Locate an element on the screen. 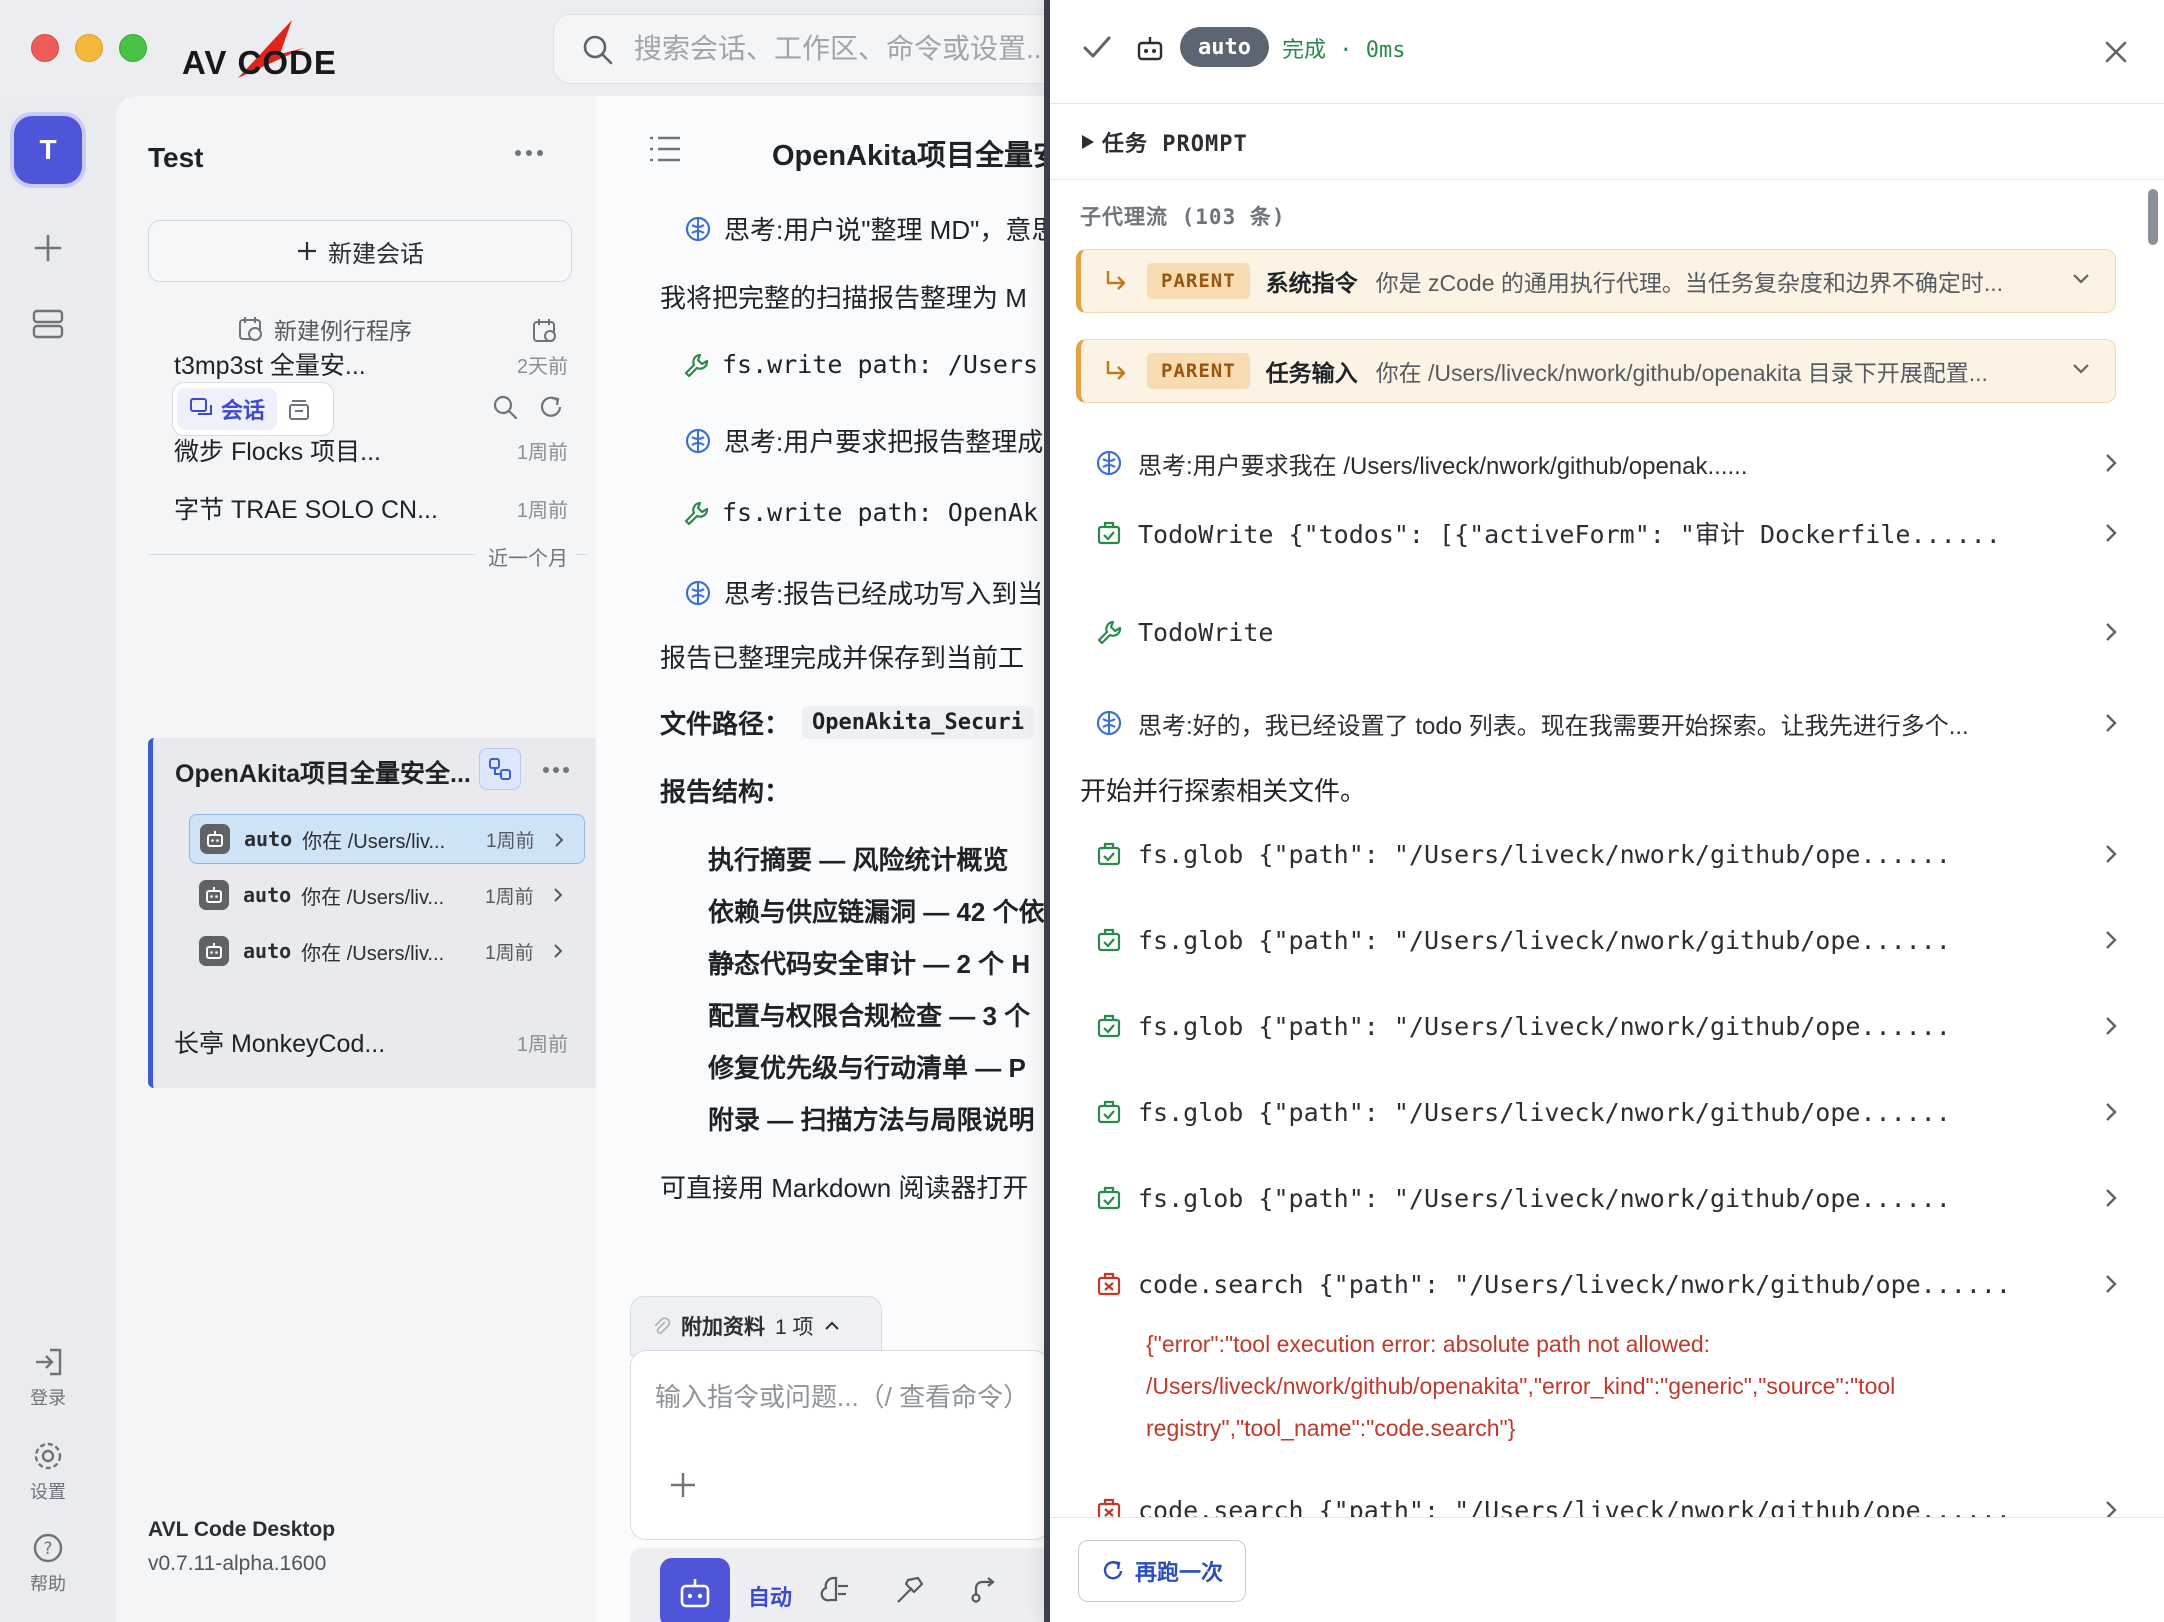  add-attachment-button is located at coordinates (683, 1485).